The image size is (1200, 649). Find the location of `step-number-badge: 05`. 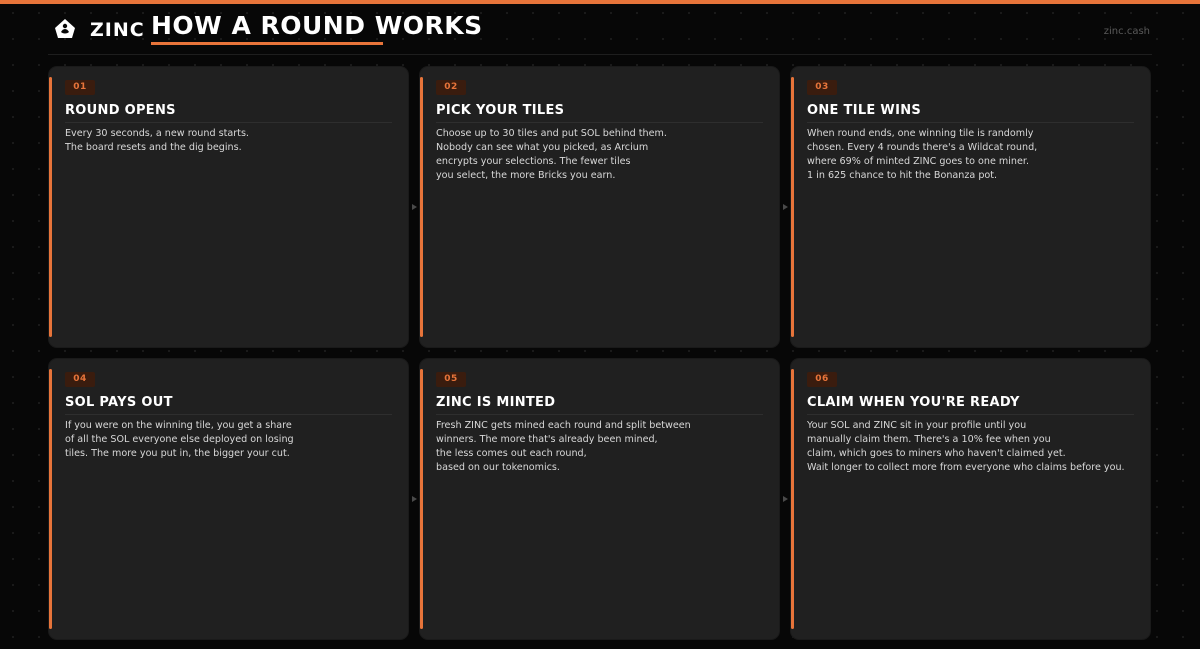

step-number-badge: 05 is located at coordinates (451, 379).